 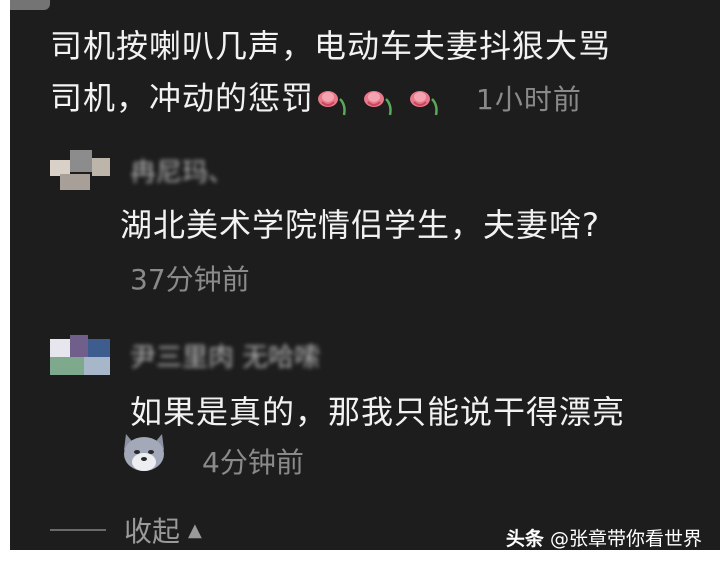 I want to click on emoji-group, so click(x=387, y=100).